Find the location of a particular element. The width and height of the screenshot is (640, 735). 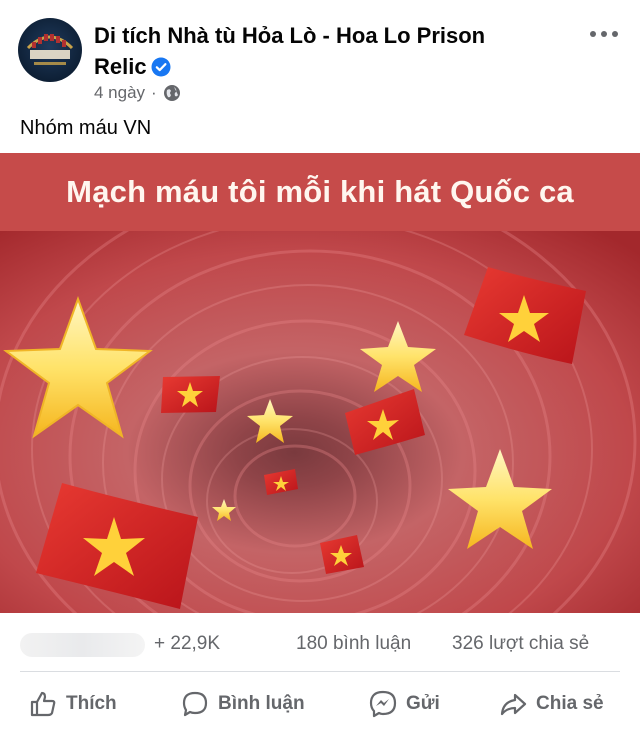

banner-text: Mạch máu tôi mỗi khi hát Quốc ca is located at coordinates (320, 191).